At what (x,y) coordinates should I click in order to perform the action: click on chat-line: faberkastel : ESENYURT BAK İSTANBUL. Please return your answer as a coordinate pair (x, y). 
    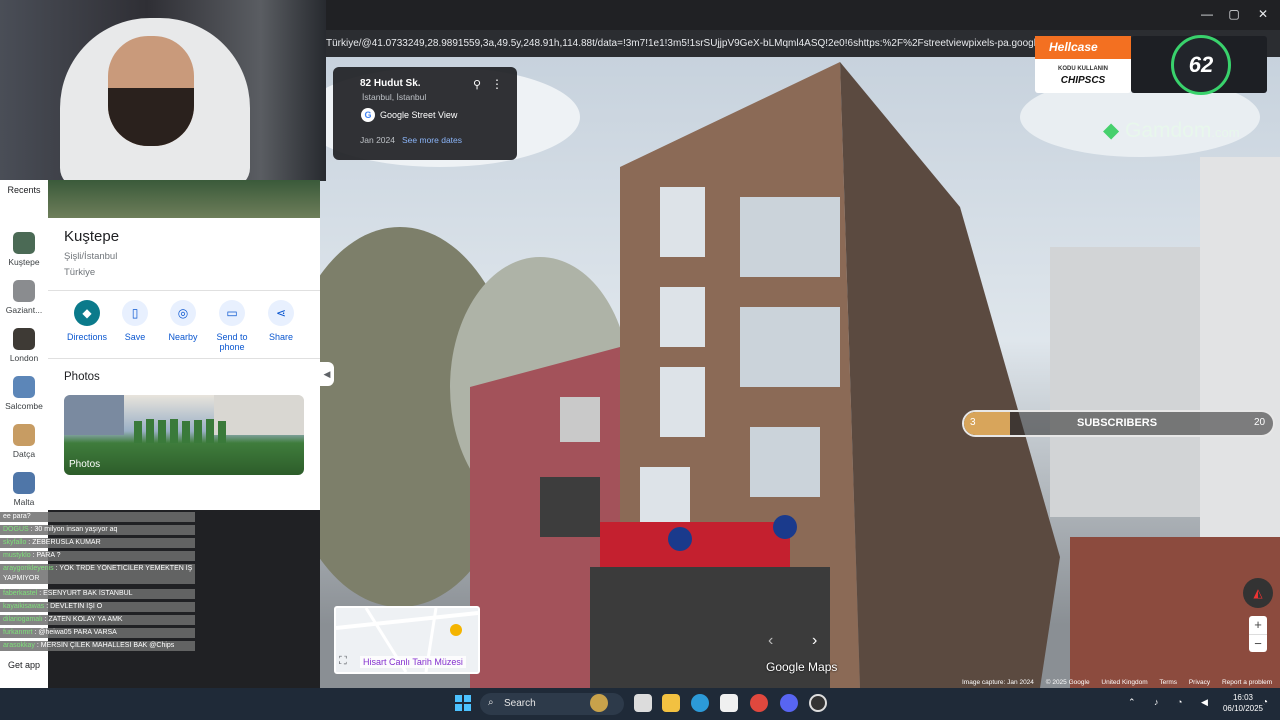
    Looking at the image, I should click on (97, 594).